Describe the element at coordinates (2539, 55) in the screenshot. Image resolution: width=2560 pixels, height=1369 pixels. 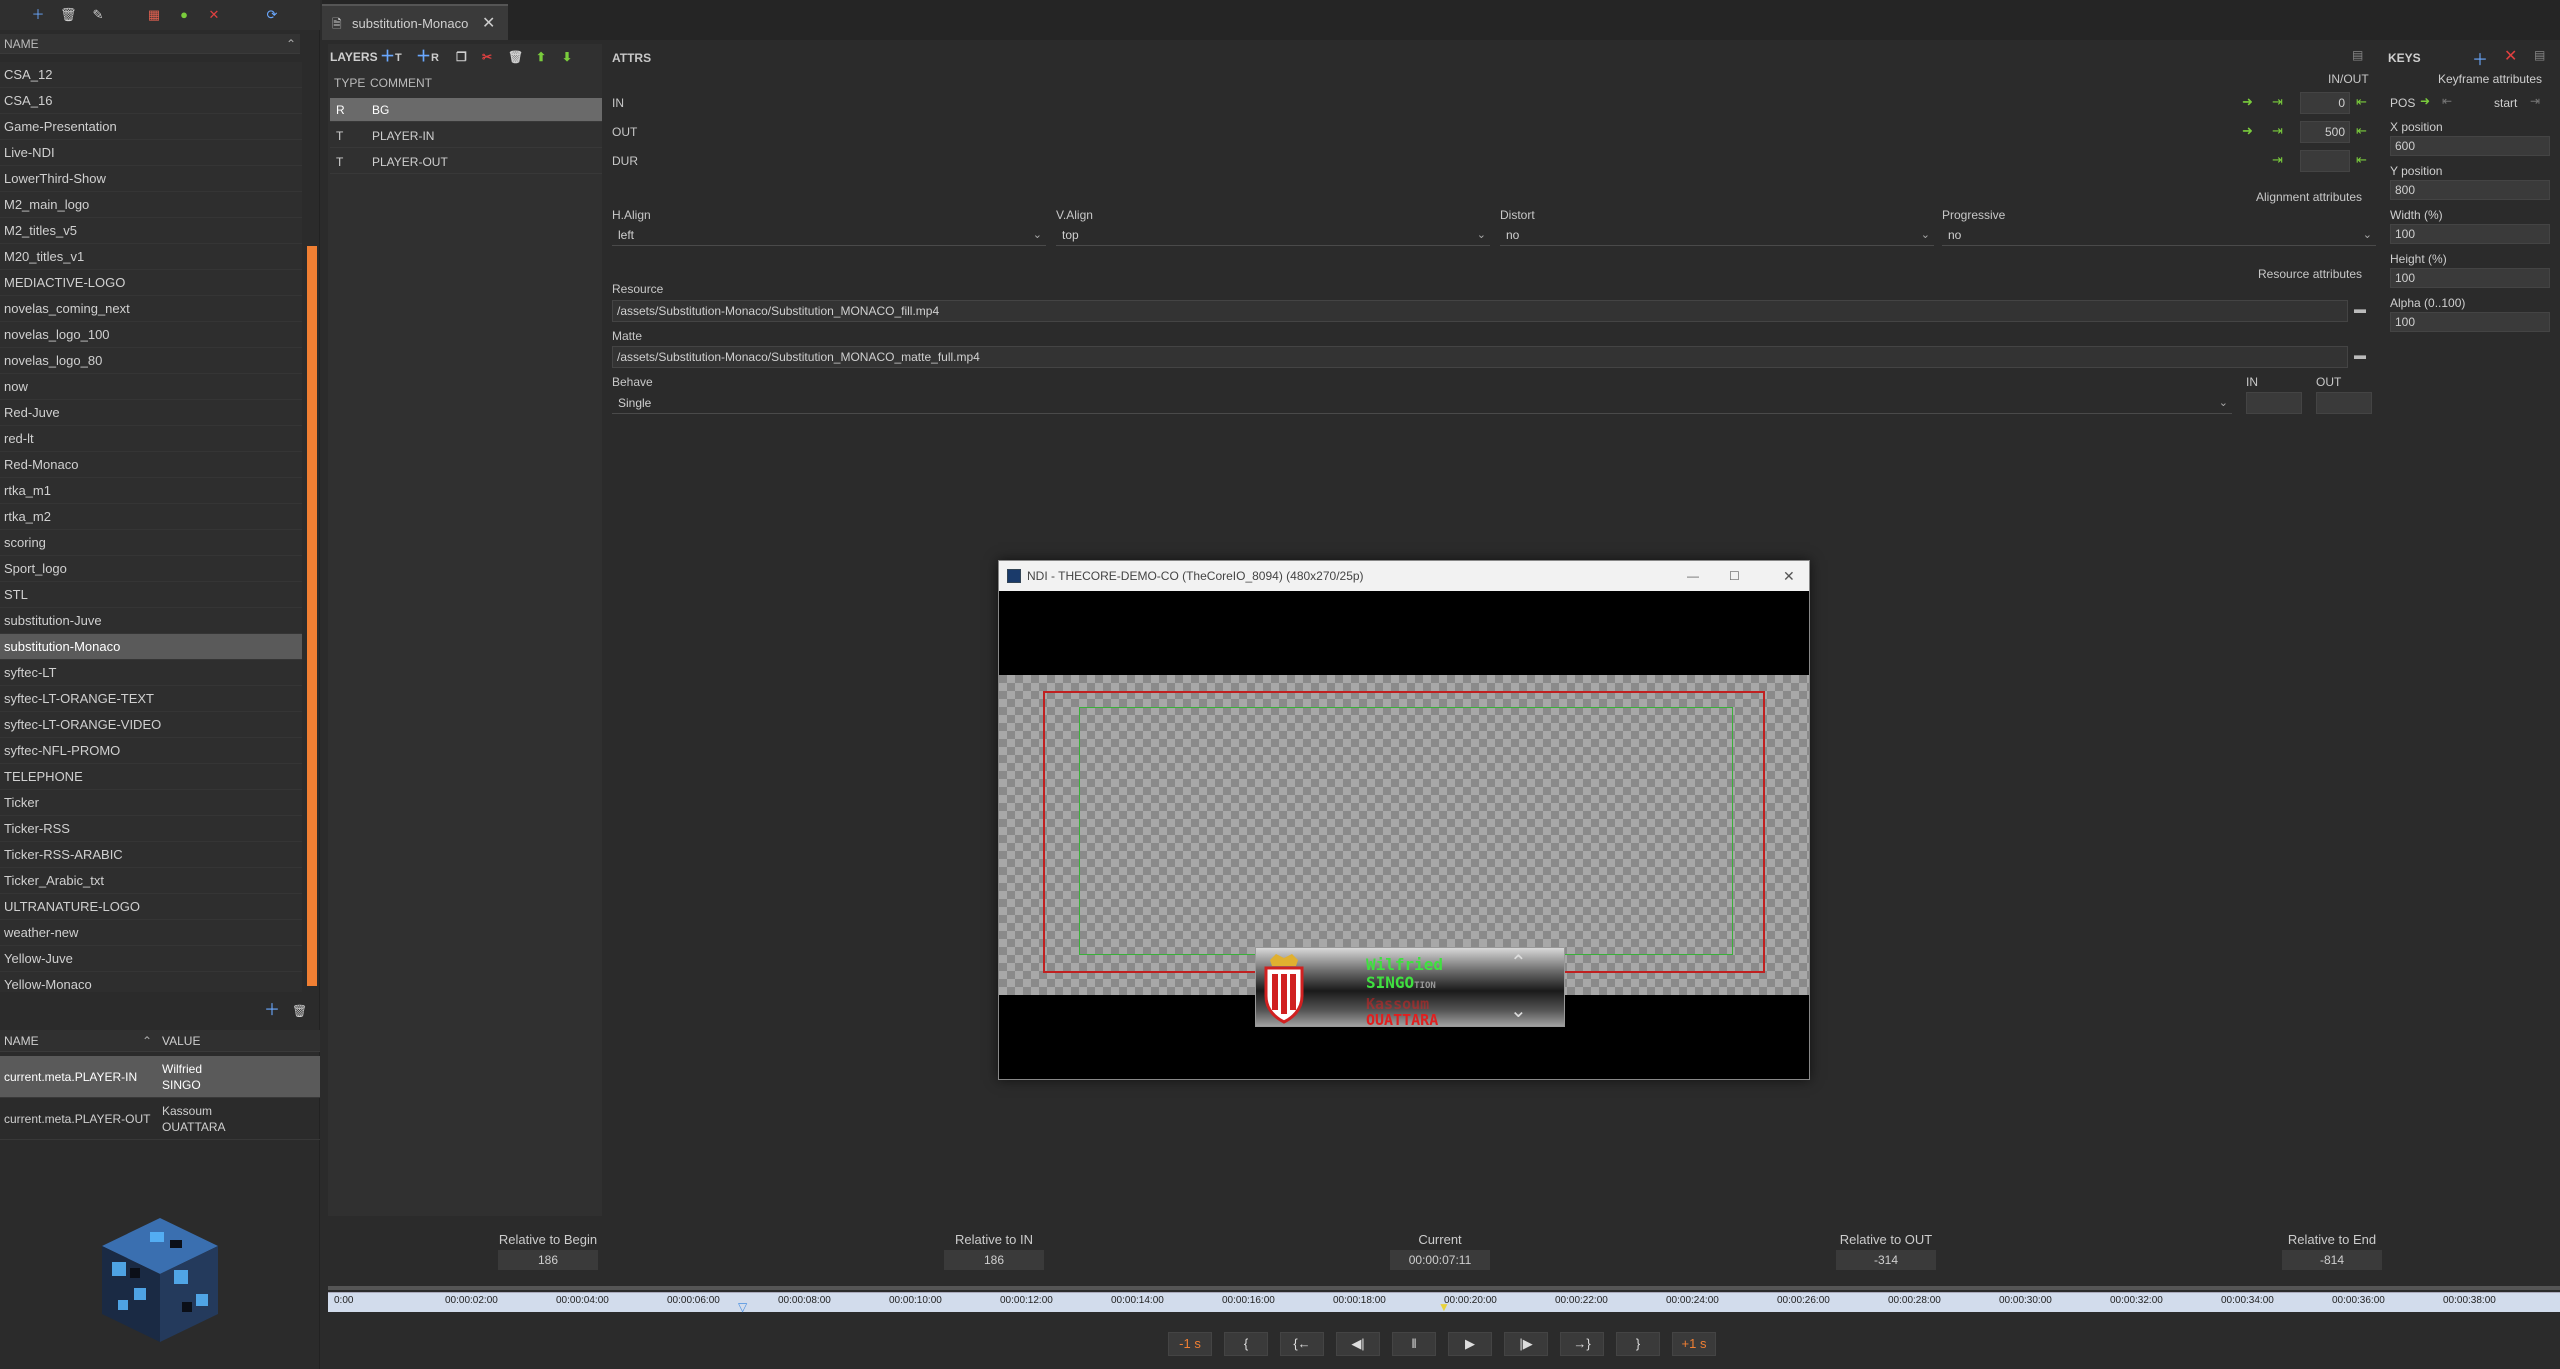
I see `save-key-icon: ▤` at that location.